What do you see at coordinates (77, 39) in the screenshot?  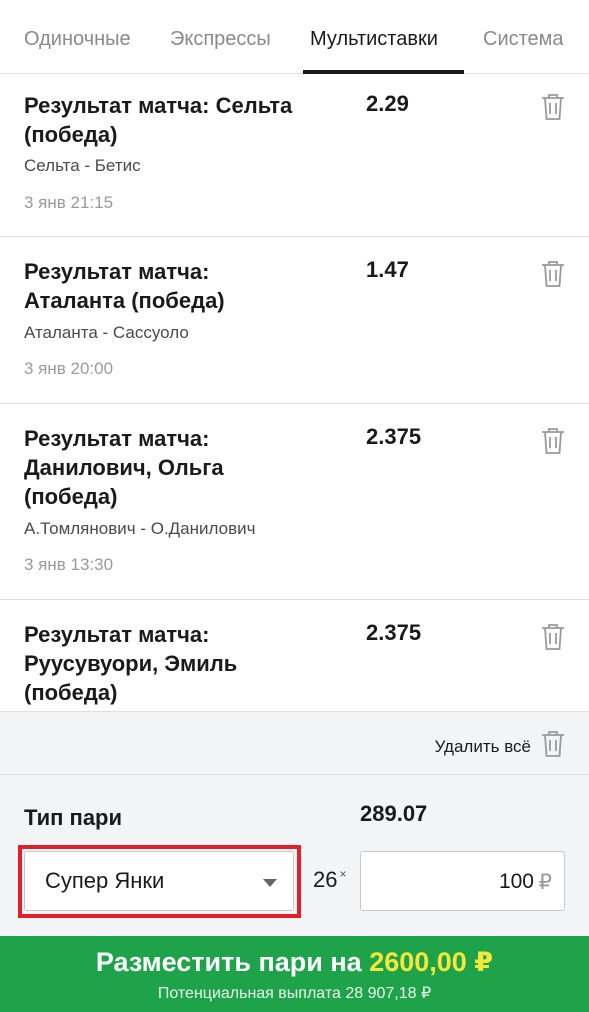 I see `tab-single: Одиночные` at bounding box center [77, 39].